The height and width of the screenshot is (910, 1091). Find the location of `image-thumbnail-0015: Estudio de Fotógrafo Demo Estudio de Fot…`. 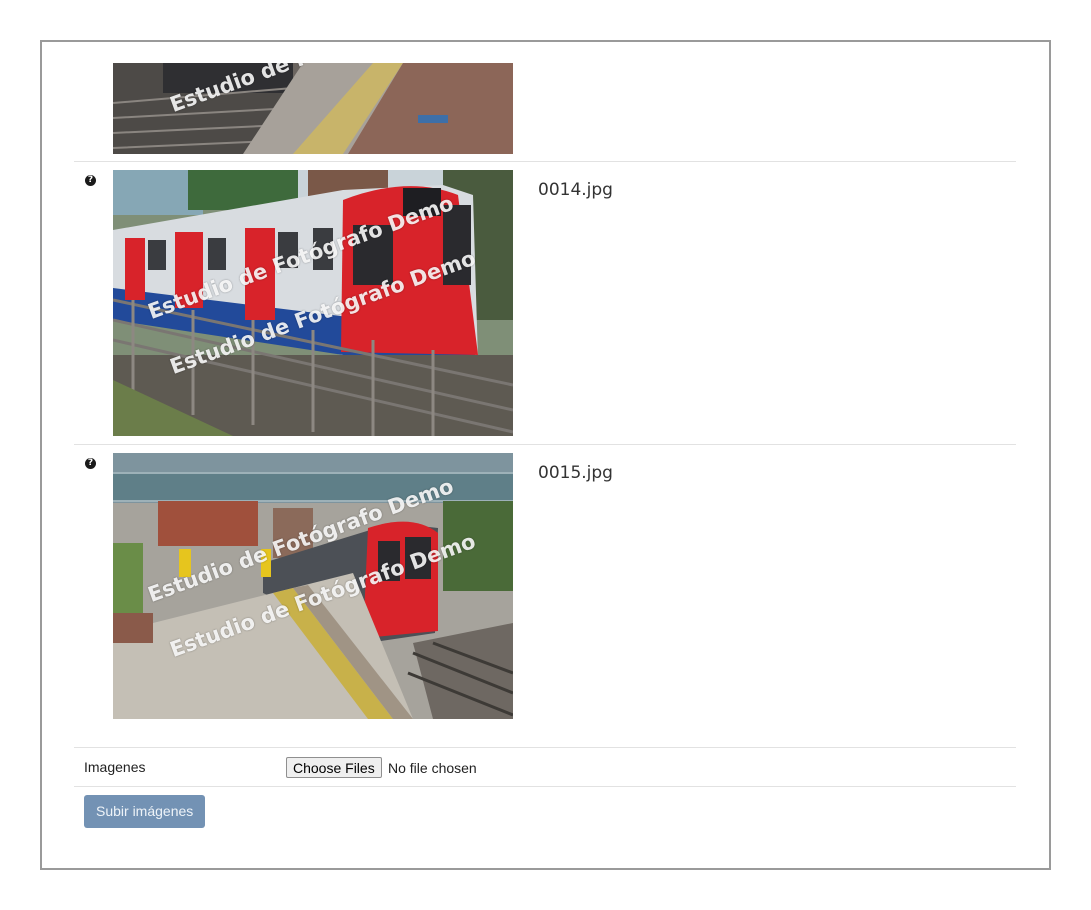

image-thumbnail-0015: Estudio de Fotógrafo Demo Estudio de Fot… is located at coordinates (313, 586).